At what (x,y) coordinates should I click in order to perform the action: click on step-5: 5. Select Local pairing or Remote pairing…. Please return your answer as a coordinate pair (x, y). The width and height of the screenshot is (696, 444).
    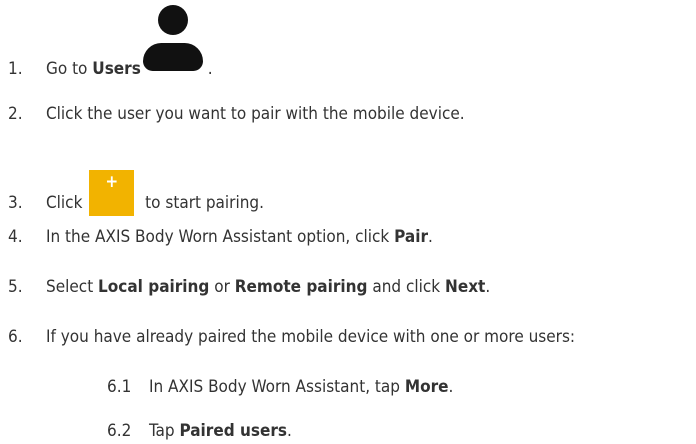
    Looking at the image, I should click on (249, 287).